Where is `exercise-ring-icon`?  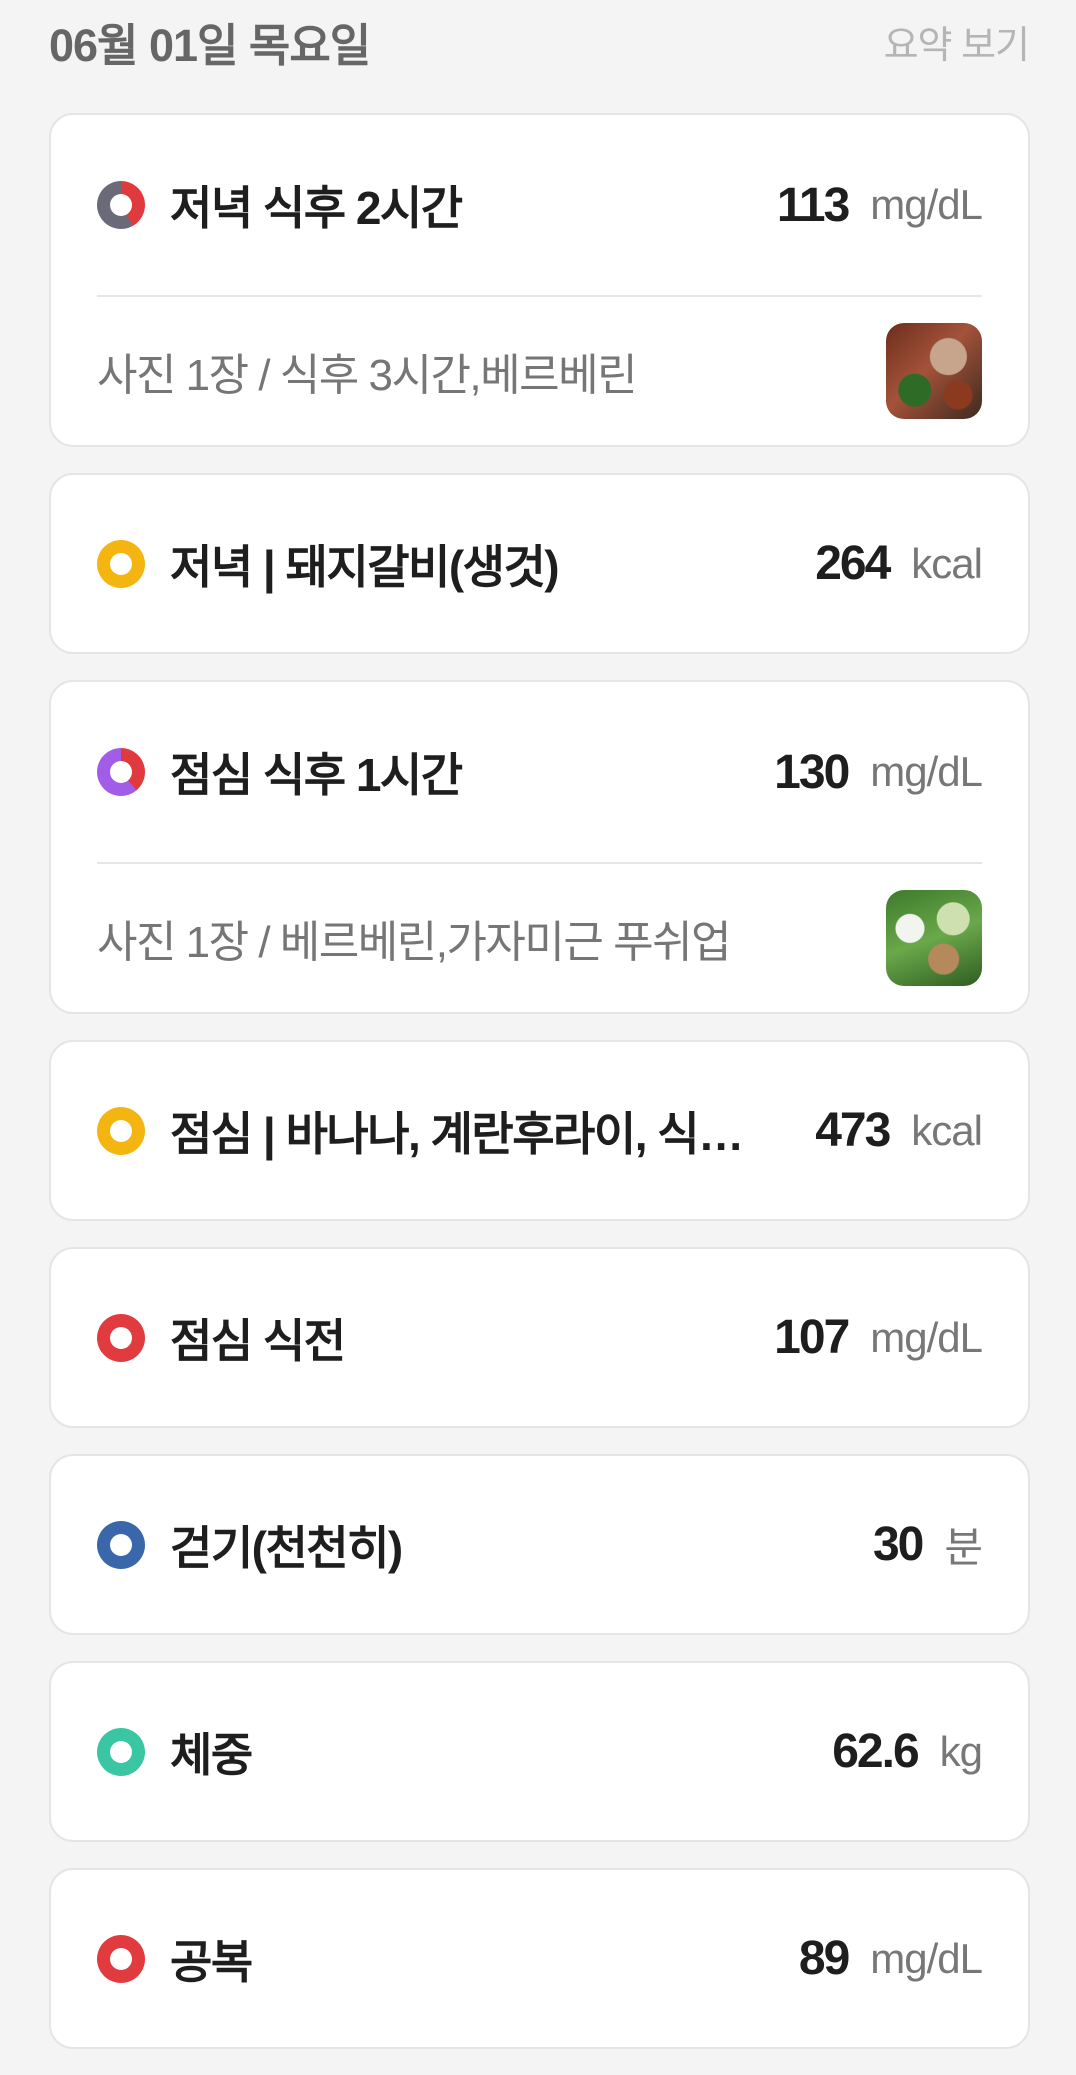
exercise-ring-icon is located at coordinates (121, 1544).